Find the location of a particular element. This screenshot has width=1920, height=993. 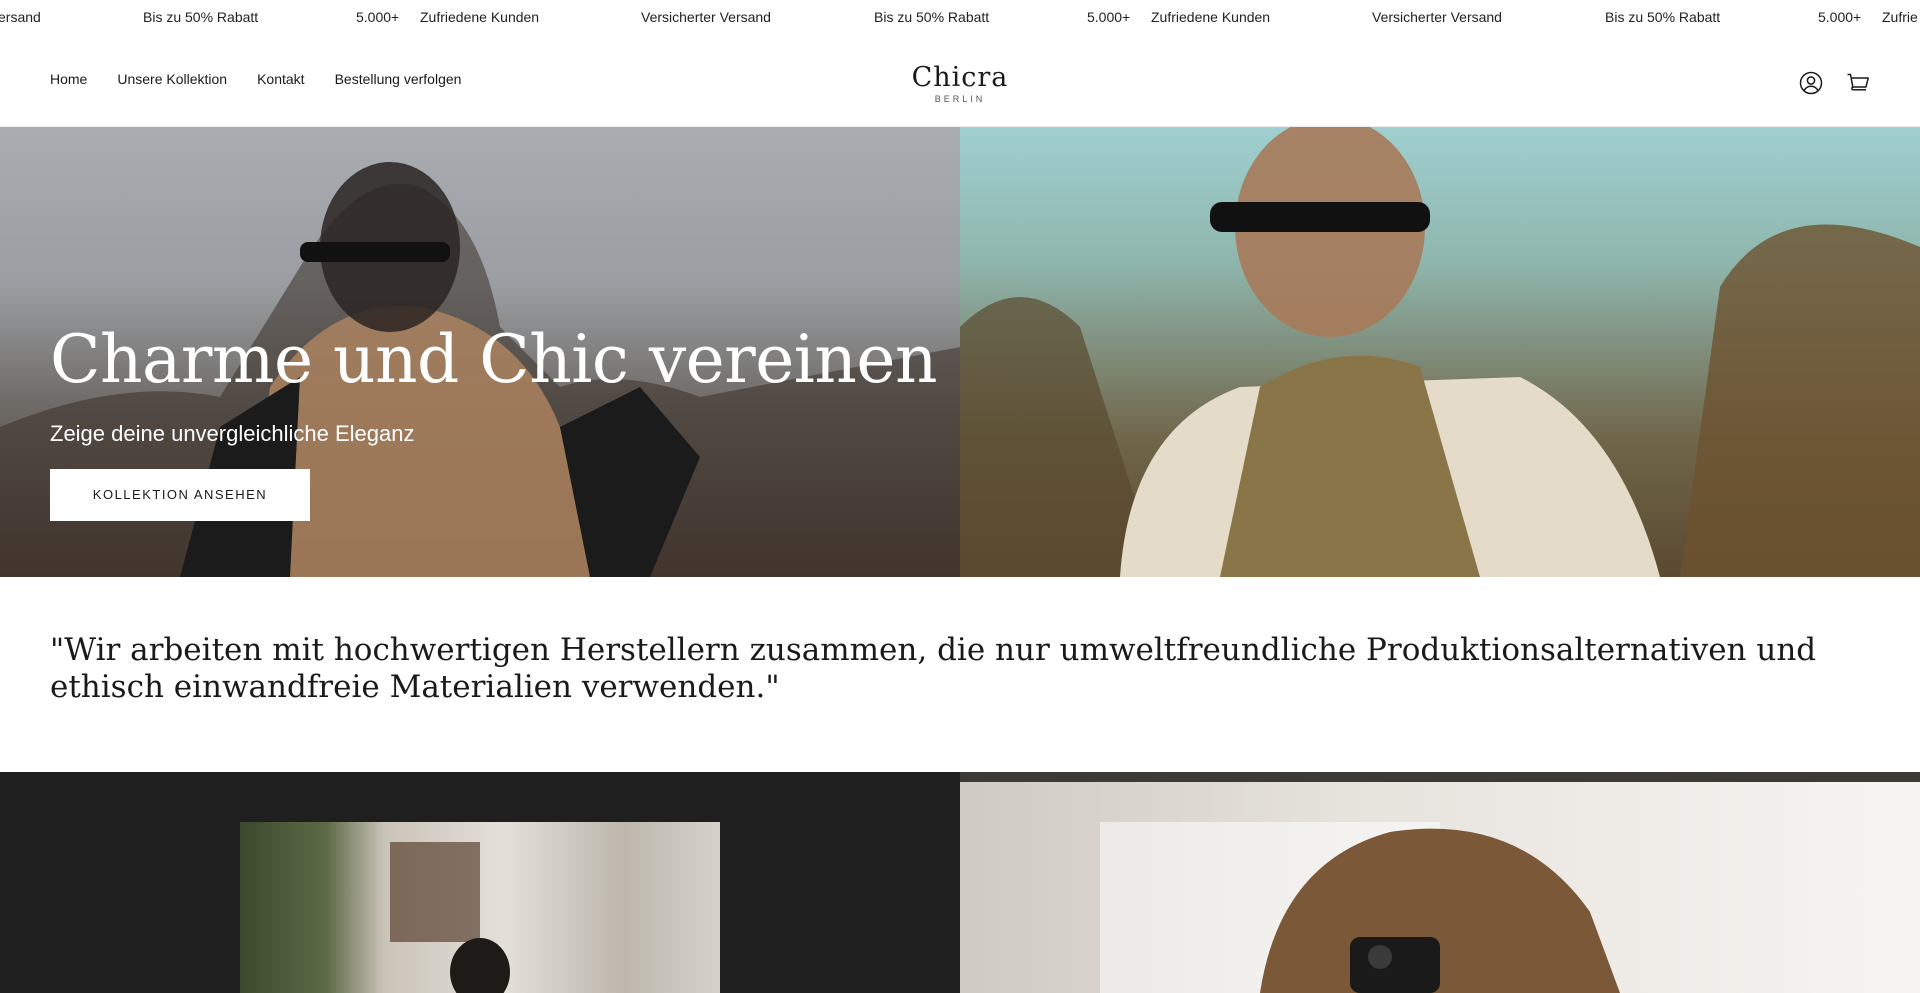

feature-photo-left is located at coordinates (450, 917).